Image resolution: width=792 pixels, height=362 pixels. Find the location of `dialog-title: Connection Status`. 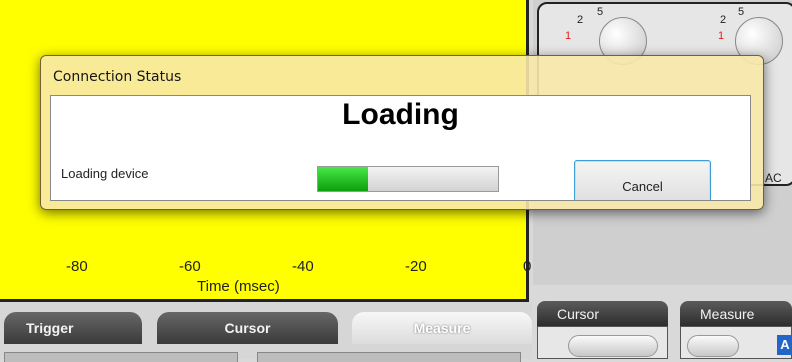

dialog-title: Connection Status is located at coordinates (117, 77).